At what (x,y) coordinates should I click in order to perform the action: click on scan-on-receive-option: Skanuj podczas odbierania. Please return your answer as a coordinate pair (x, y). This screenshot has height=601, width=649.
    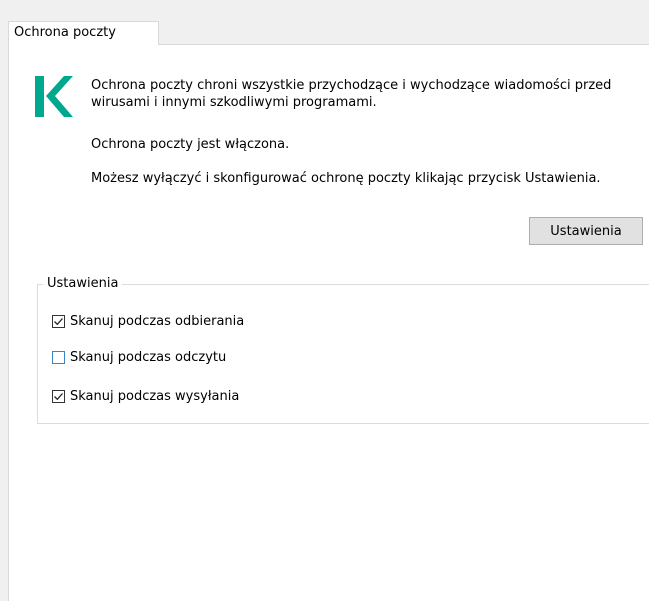
    Looking at the image, I should click on (148, 321).